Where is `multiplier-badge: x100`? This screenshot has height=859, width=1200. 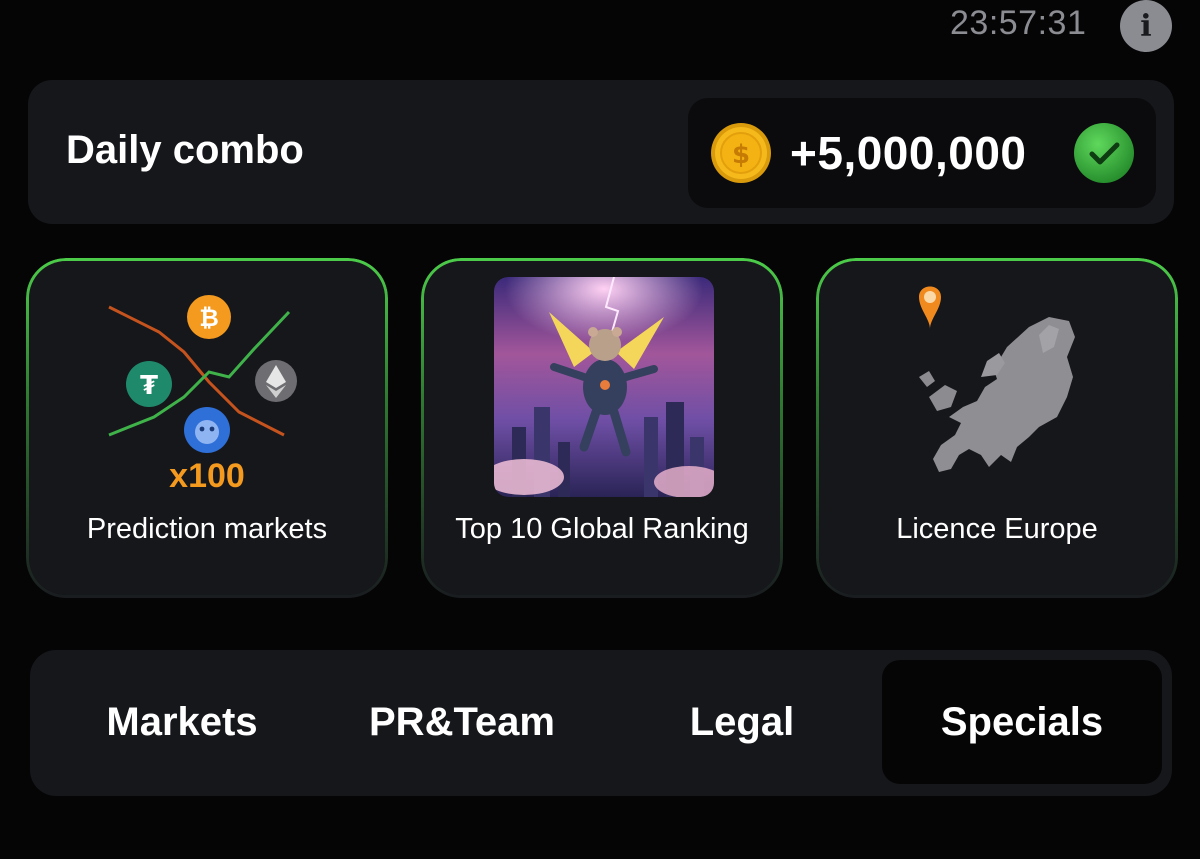
multiplier-badge: x100 is located at coordinates (207, 476).